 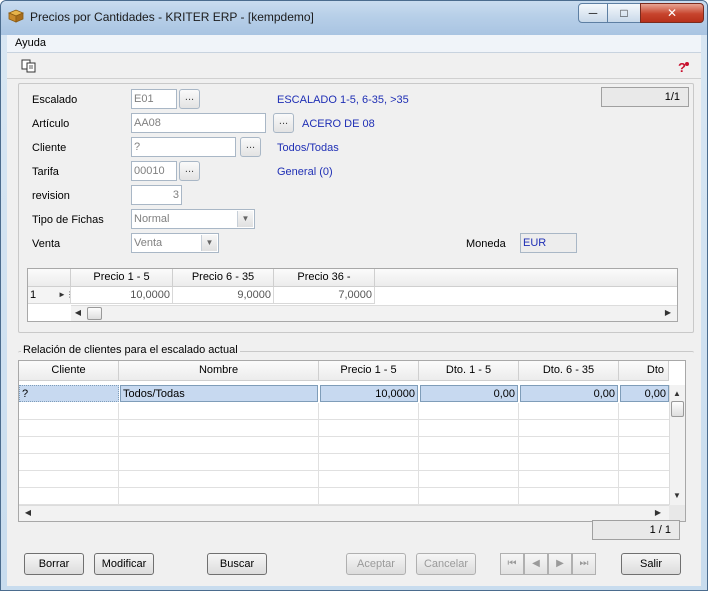 I want to click on salir-button: Salir, so click(x=651, y=564).